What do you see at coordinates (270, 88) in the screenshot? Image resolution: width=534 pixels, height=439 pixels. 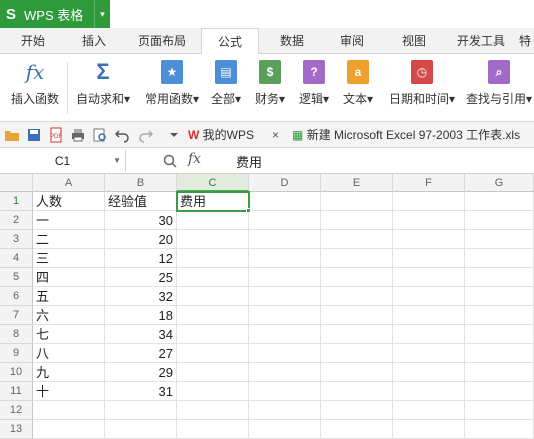 I see `finance-button: $ 财务▾` at bounding box center [270, 88].